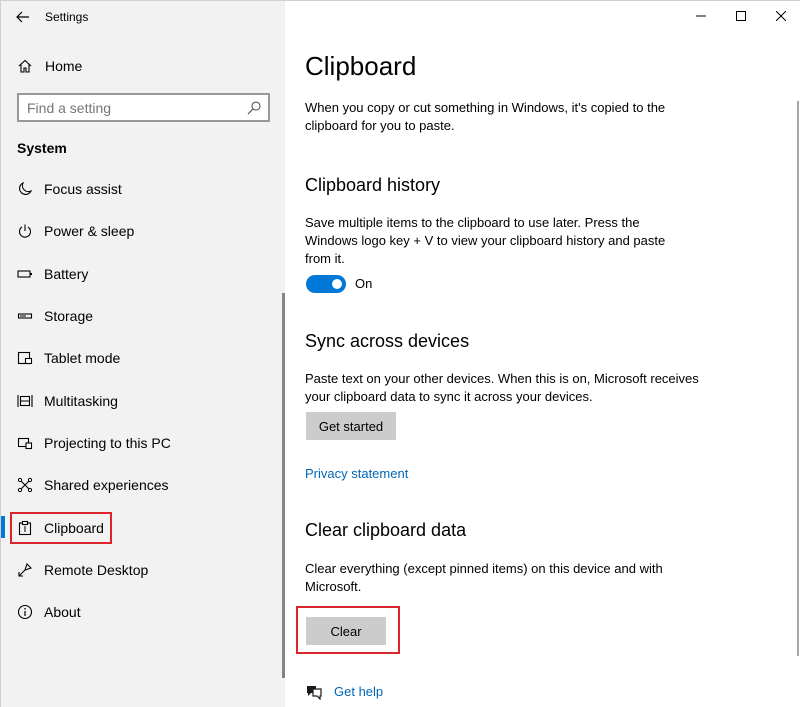  I want to click on sync-heading: Sync across devices, so click(387, 341).